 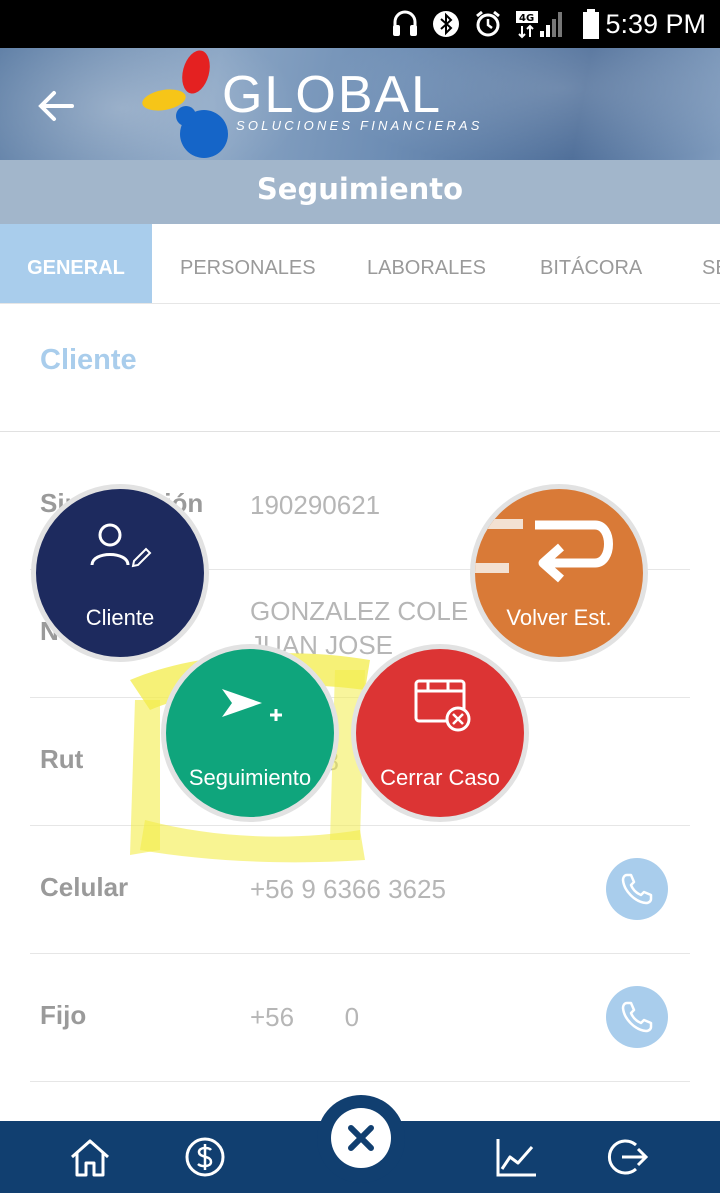 What do you see at coordinates (315, 505) in the screenshot?
I see `row-value: 190290621` at bounding box center [315, 505].